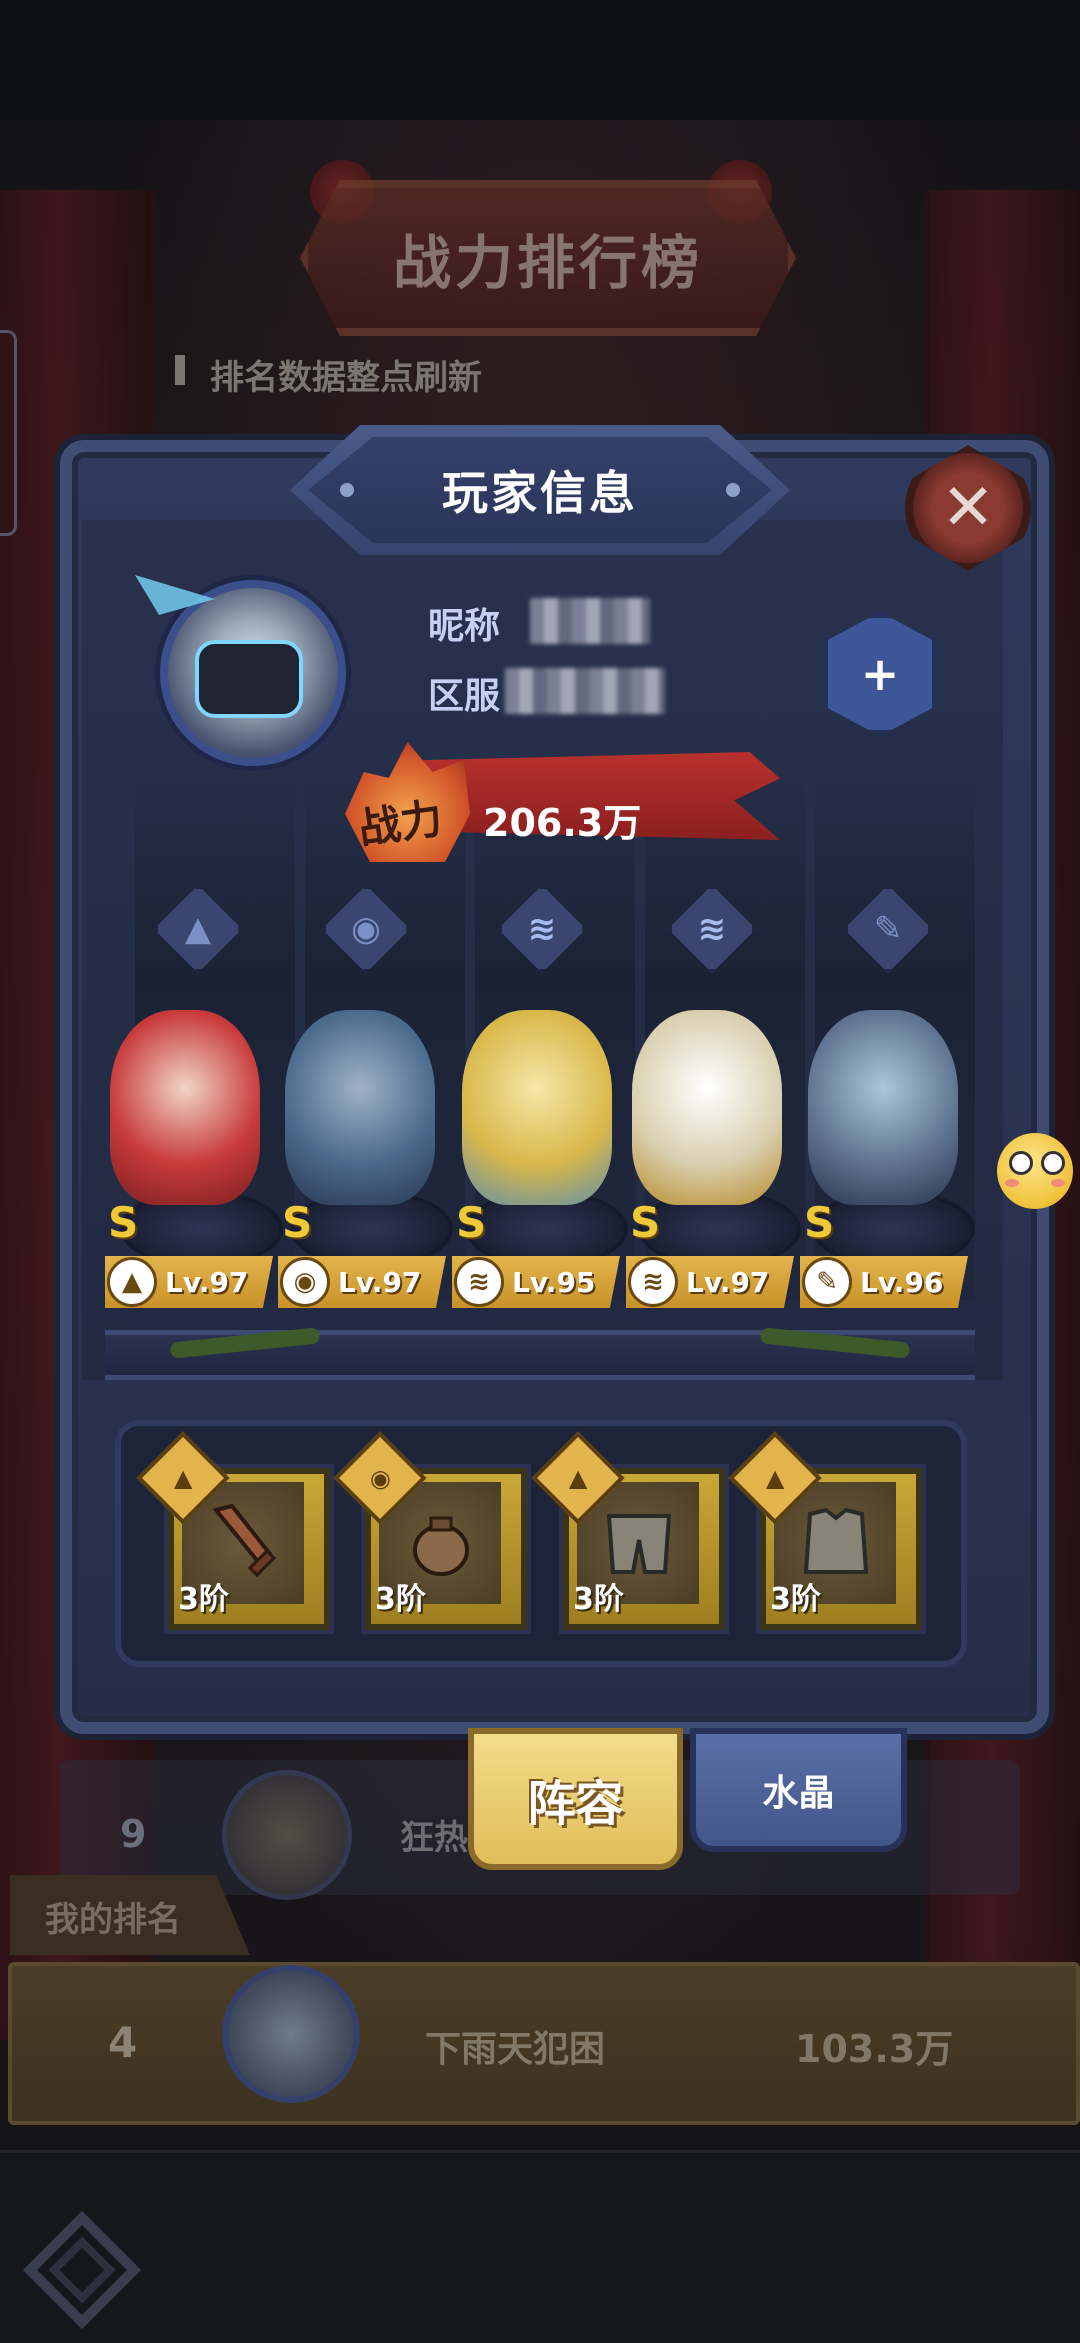  I want to click on tab-lineup: 阵容, so click(575, 1799).